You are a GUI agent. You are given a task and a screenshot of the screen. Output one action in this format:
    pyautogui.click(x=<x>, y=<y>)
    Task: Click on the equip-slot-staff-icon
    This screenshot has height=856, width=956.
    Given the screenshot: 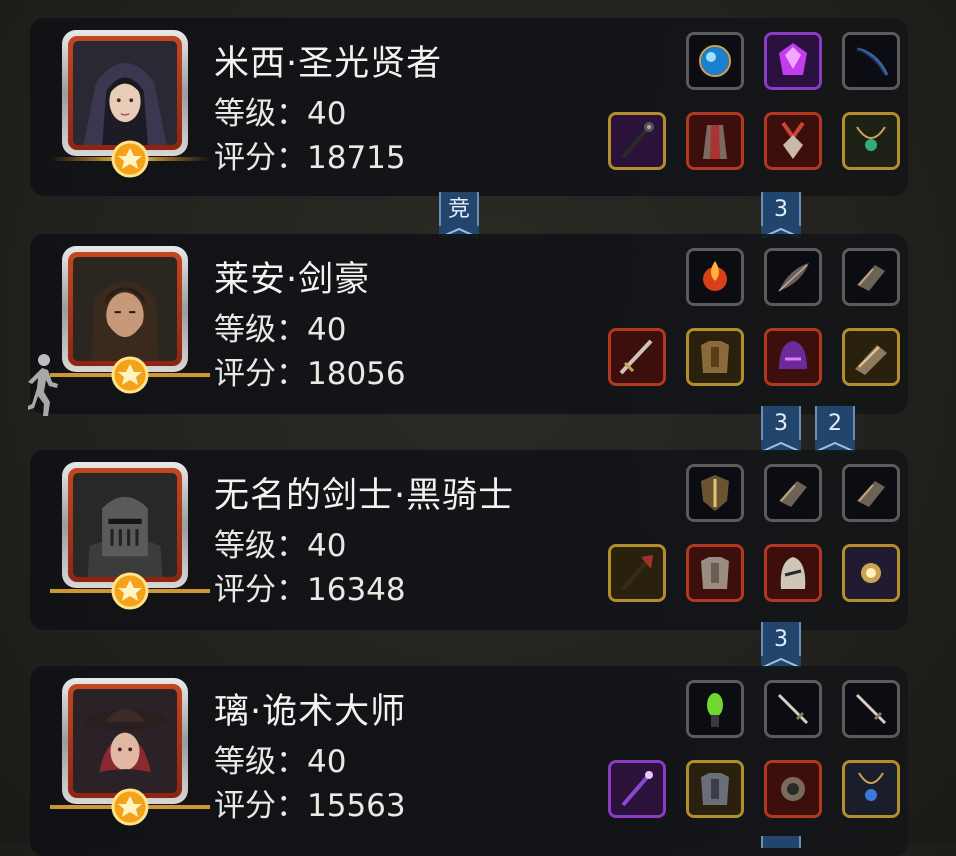 What is the action you would take?
    pyautogui.click(x=637, y=141)
    